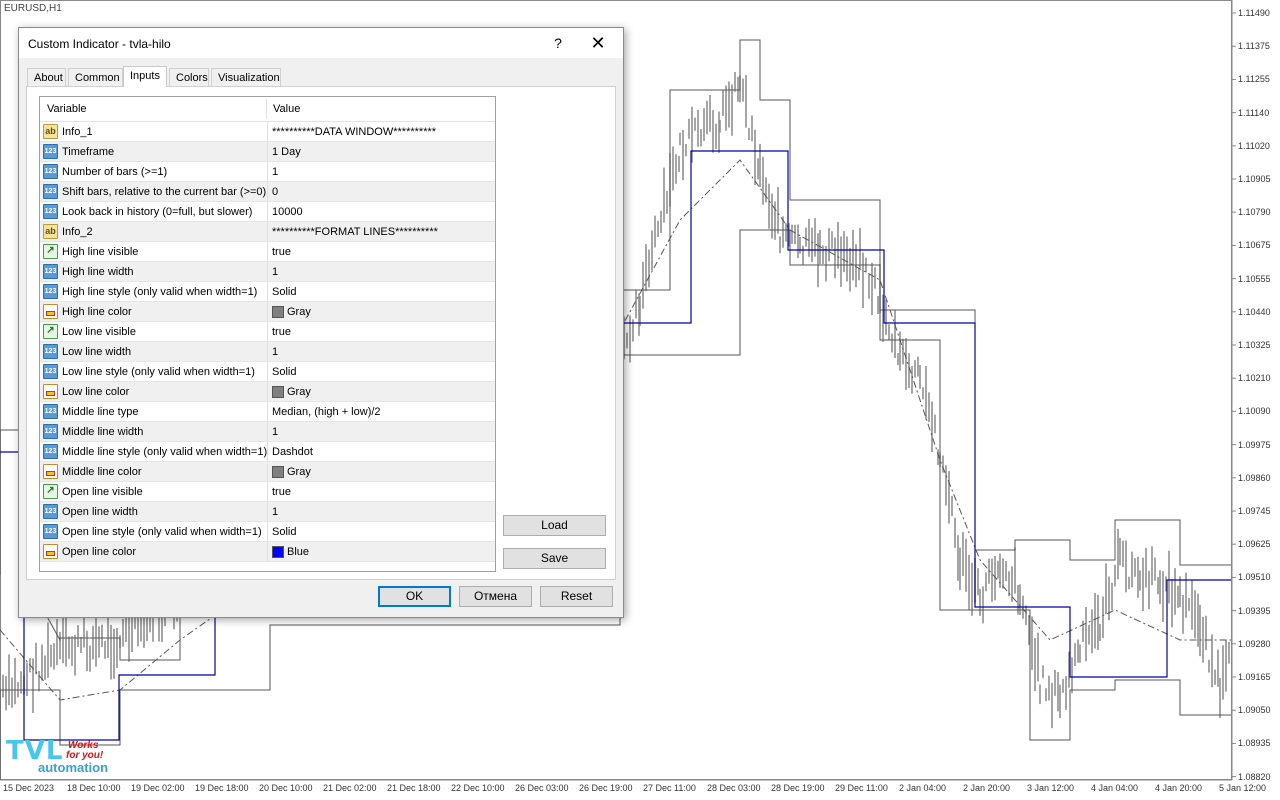  What do you see at coordinates (987, 788) in the screenshot?
I see `time-tick-label: 2 Jan 20:00` at bounding box center [987, 788].